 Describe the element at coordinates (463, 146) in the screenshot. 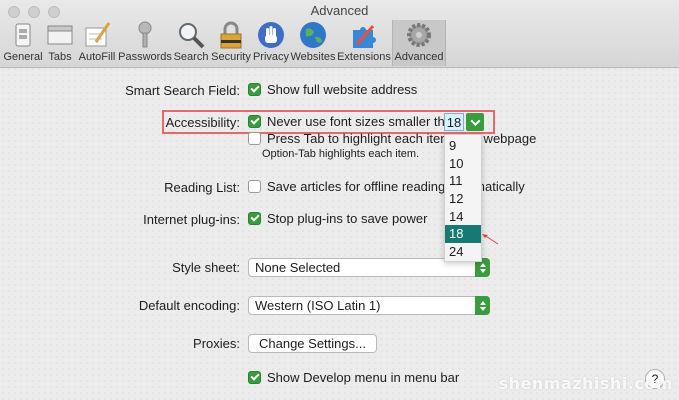

I see `font-size-option: 9` at that location.